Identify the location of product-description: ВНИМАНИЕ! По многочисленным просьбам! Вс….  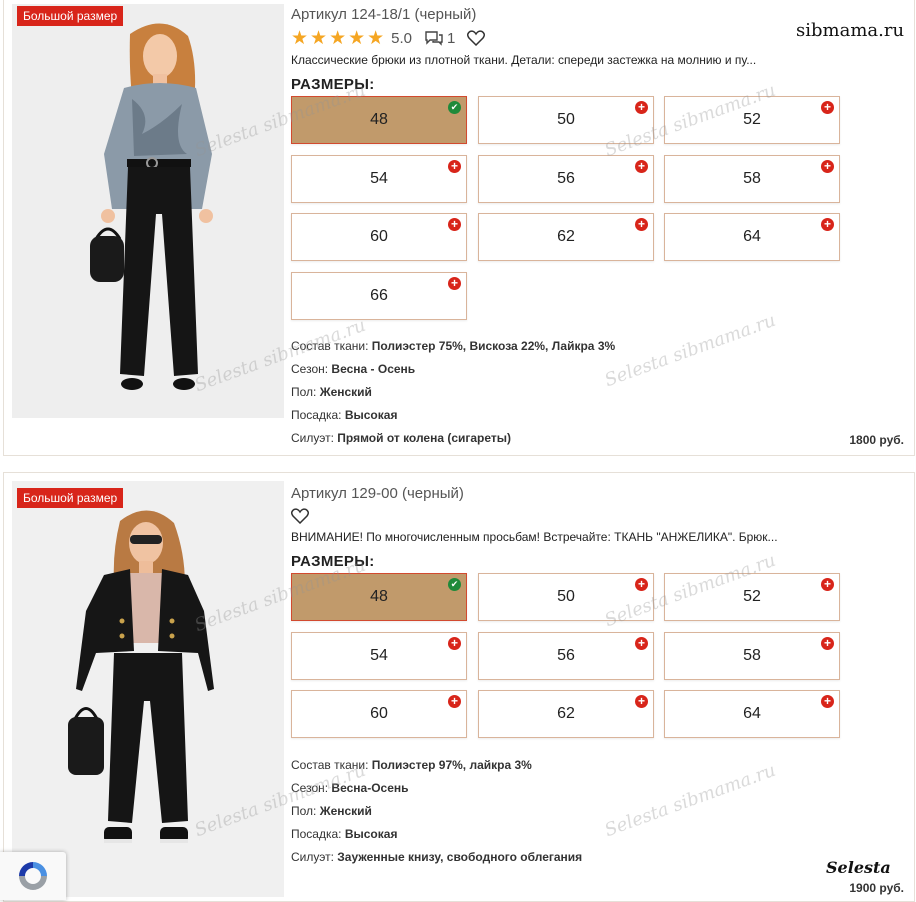
(534, 537).